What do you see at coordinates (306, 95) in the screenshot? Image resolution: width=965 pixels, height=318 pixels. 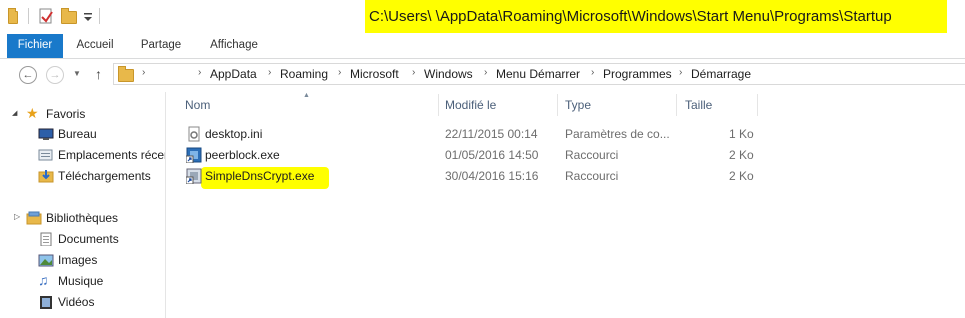 I see `sort-ascending-icon: ▲` at bounding box center [306, 95].